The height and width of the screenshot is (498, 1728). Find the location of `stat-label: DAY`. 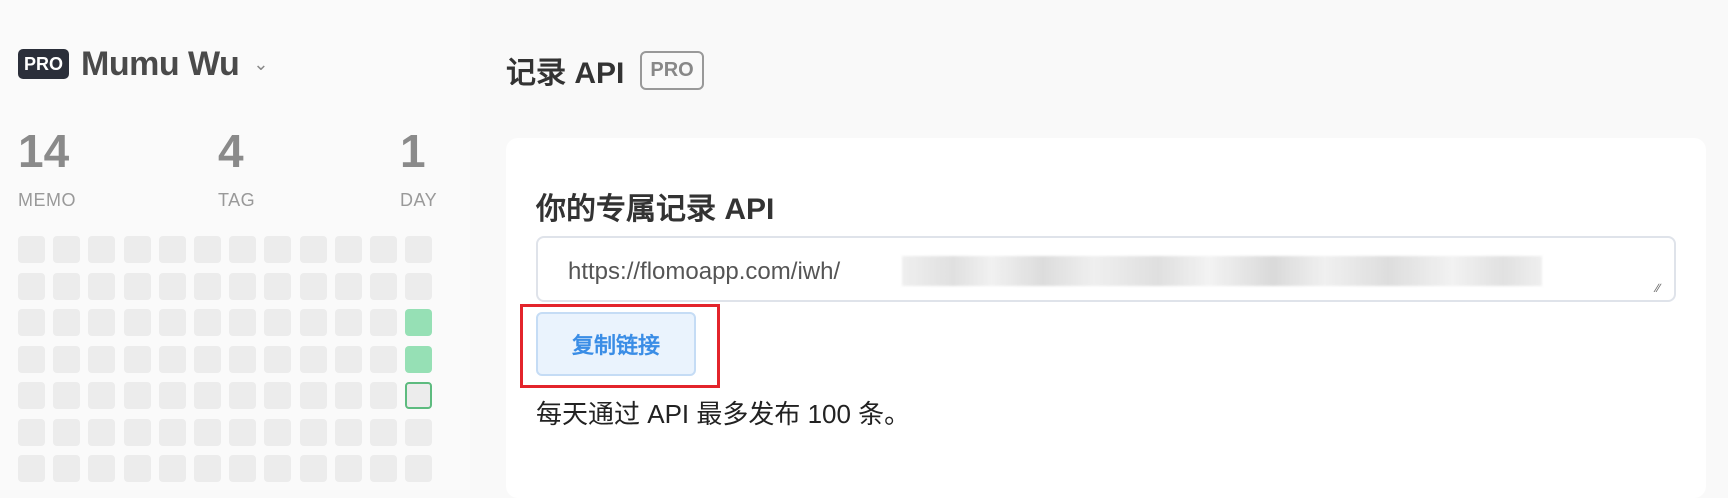

stat-label: DAY is located at coordinates (419, 200).